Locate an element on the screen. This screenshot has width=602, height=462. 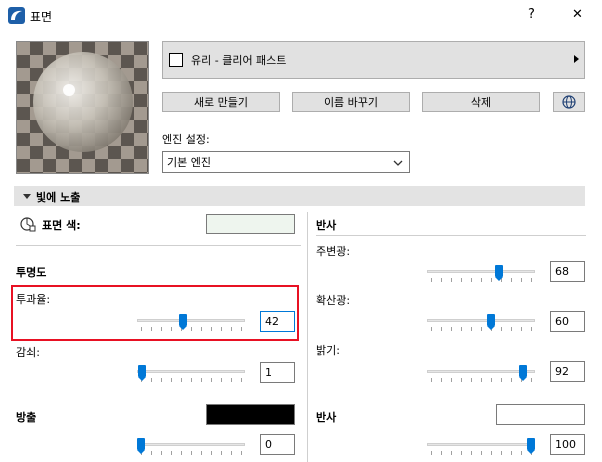
reflection-slider is located at coordinates (481, 446).